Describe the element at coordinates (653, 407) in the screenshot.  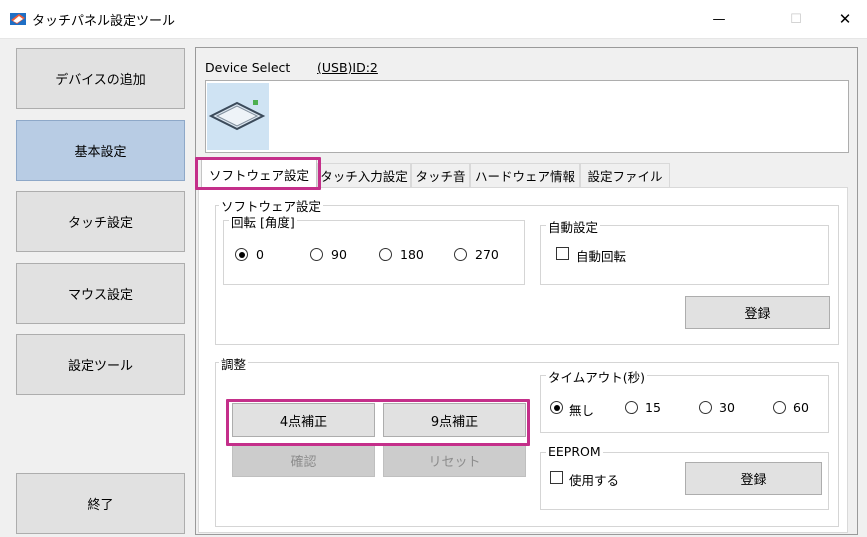
I see `timeout-option-label: 15` at that location.